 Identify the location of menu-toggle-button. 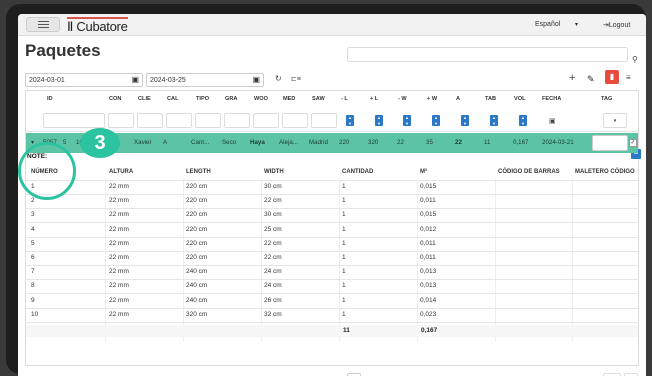
(43, 24).